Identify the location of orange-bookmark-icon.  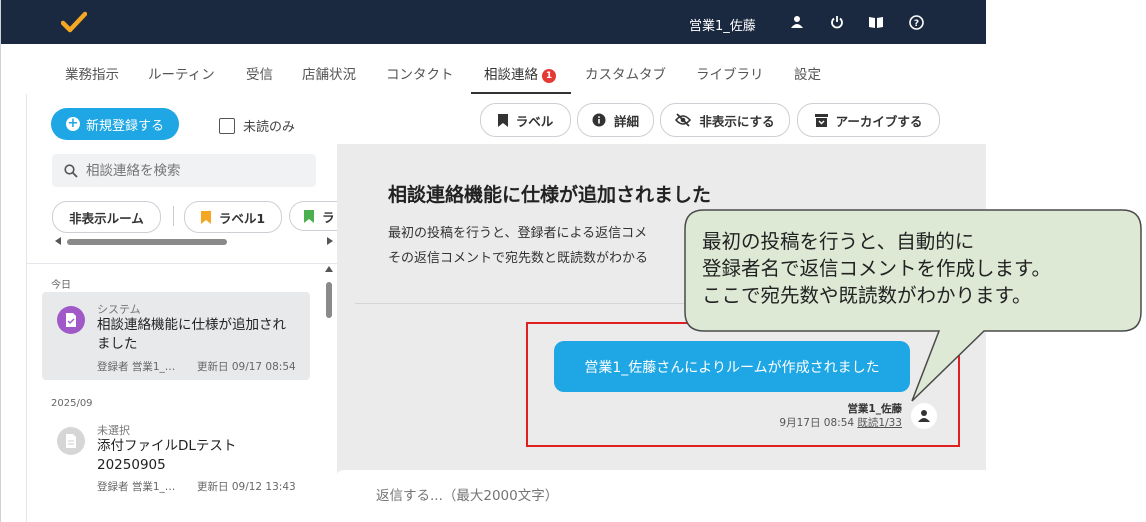
(205, 217).